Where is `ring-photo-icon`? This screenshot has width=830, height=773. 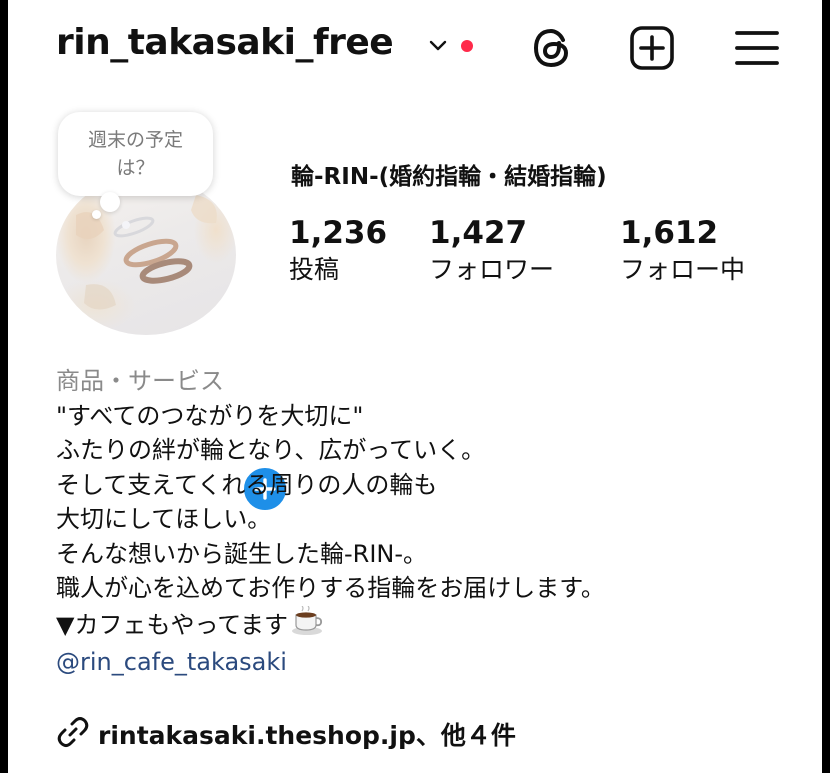
ring-photo-icon is located at coordinates (146, 252).